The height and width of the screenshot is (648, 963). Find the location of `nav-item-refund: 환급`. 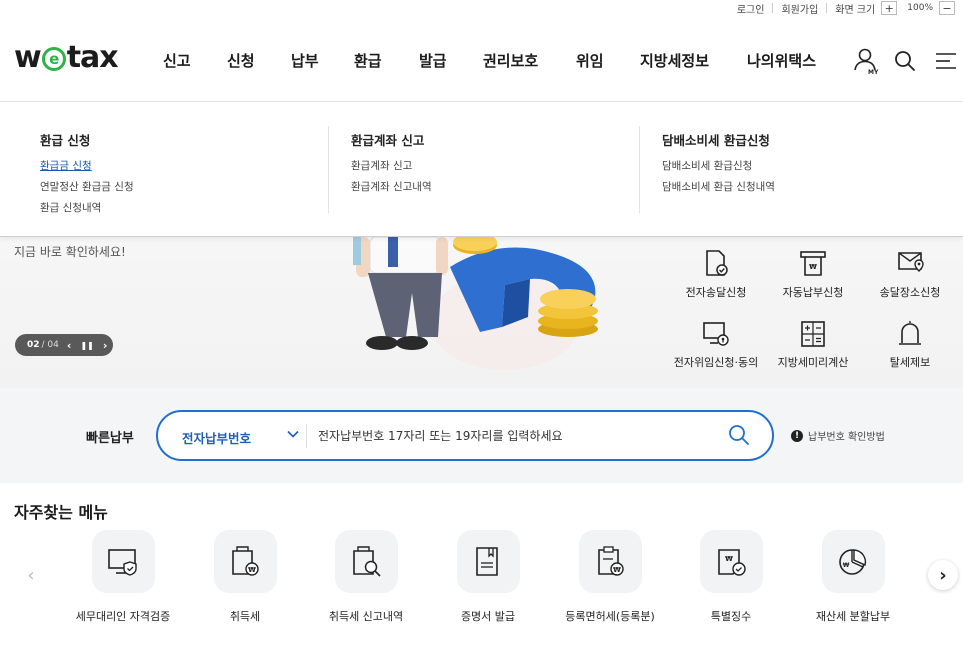

nav-item-refund: 환급 is located at coordinates (368, 60).